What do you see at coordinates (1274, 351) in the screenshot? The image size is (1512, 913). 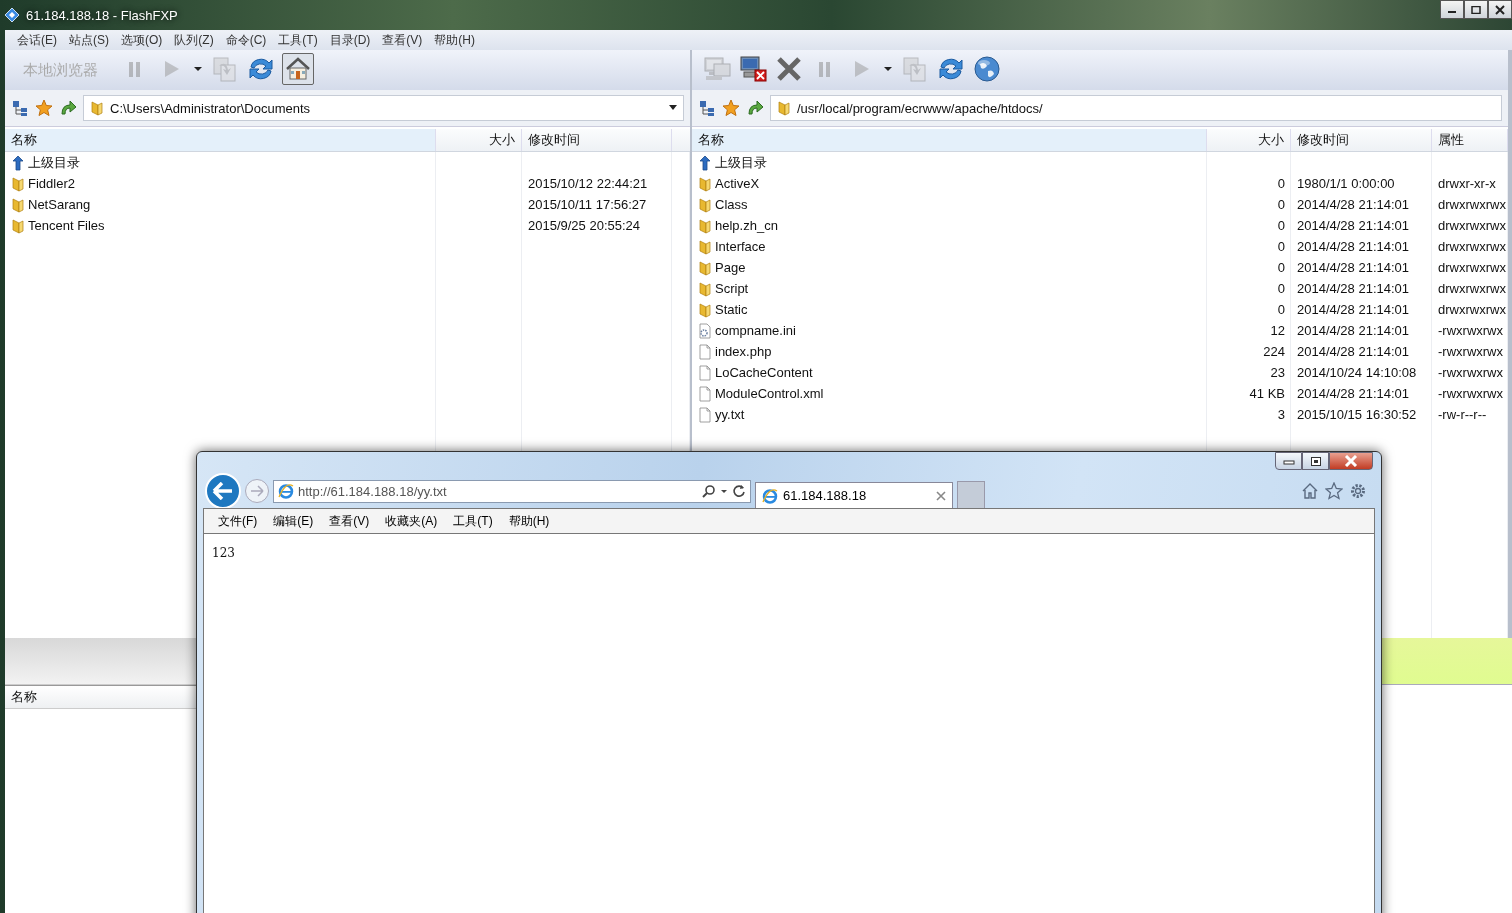 I see `file-size: 224` at bounding box center [1274, 351].